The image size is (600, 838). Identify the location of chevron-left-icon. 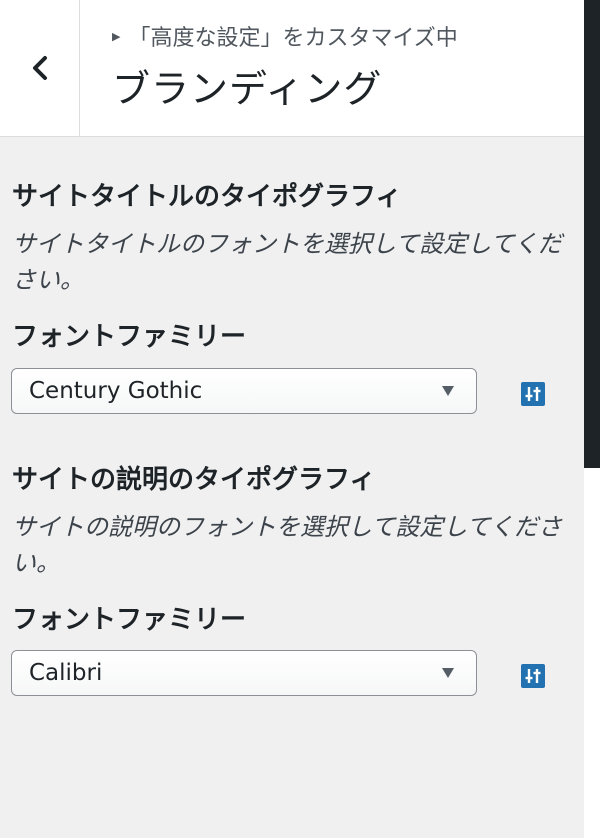
(39, 68).